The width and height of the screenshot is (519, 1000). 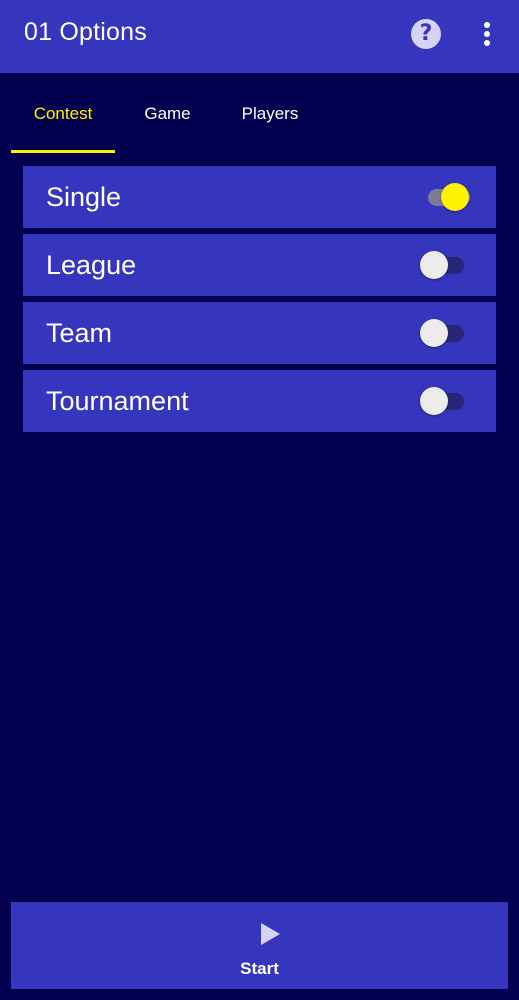 I want to click on league-toggle, so click(x=444, y=265).